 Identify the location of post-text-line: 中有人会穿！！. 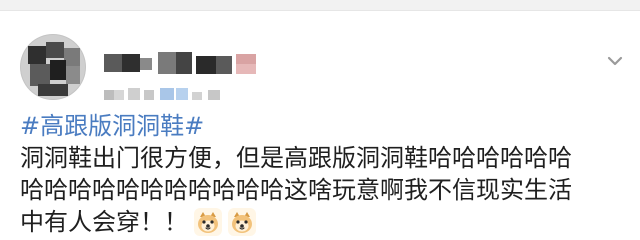
(326, 222).